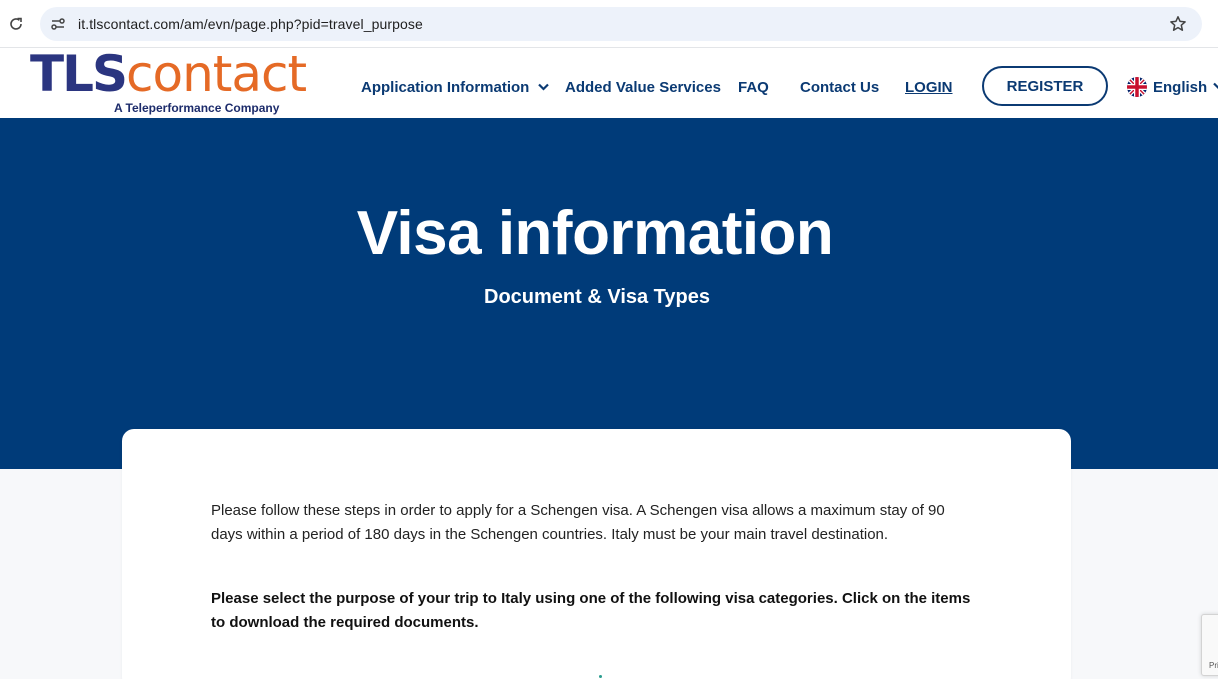 The width and height of the screenshot is (1218, 679). What do you see at coordinates (929, 87) in the screenshot?
I see `nav-login: LOGIN` at bounding box center [929, 87].